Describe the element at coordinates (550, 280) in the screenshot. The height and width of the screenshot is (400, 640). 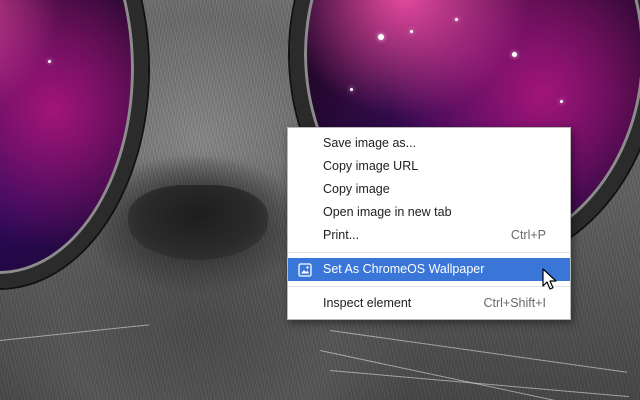
I see `mouse-pointer-icon` at that location.